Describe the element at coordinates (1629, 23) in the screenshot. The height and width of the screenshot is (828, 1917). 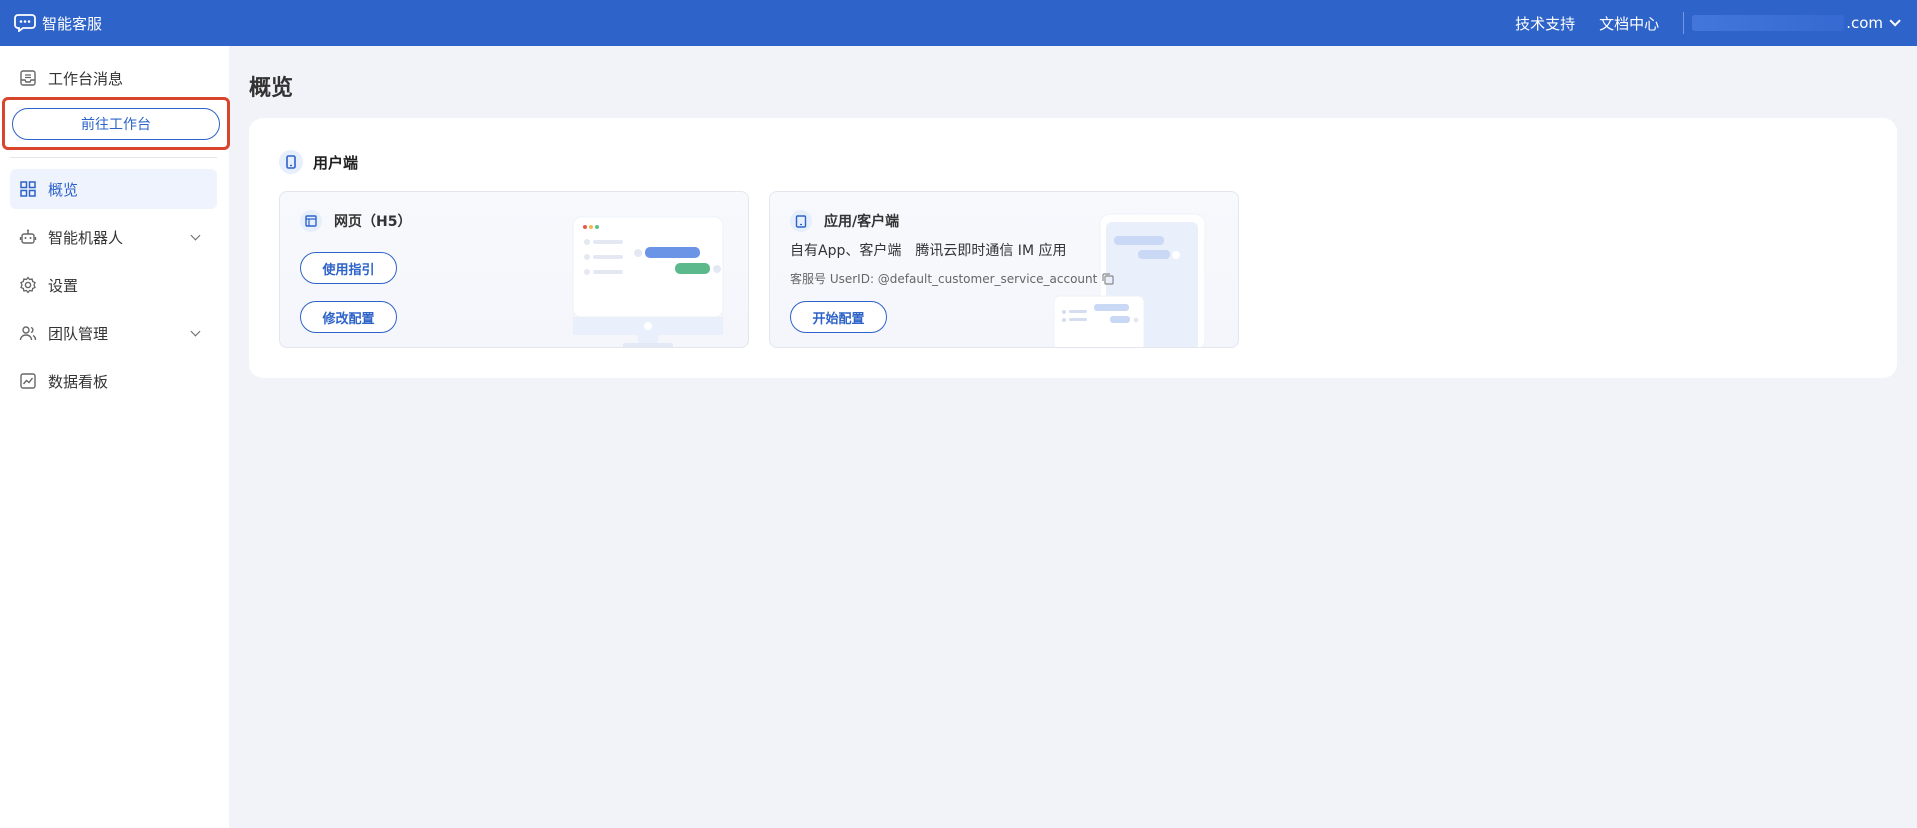
I see `docs-center-link: 文档中心` at that location.